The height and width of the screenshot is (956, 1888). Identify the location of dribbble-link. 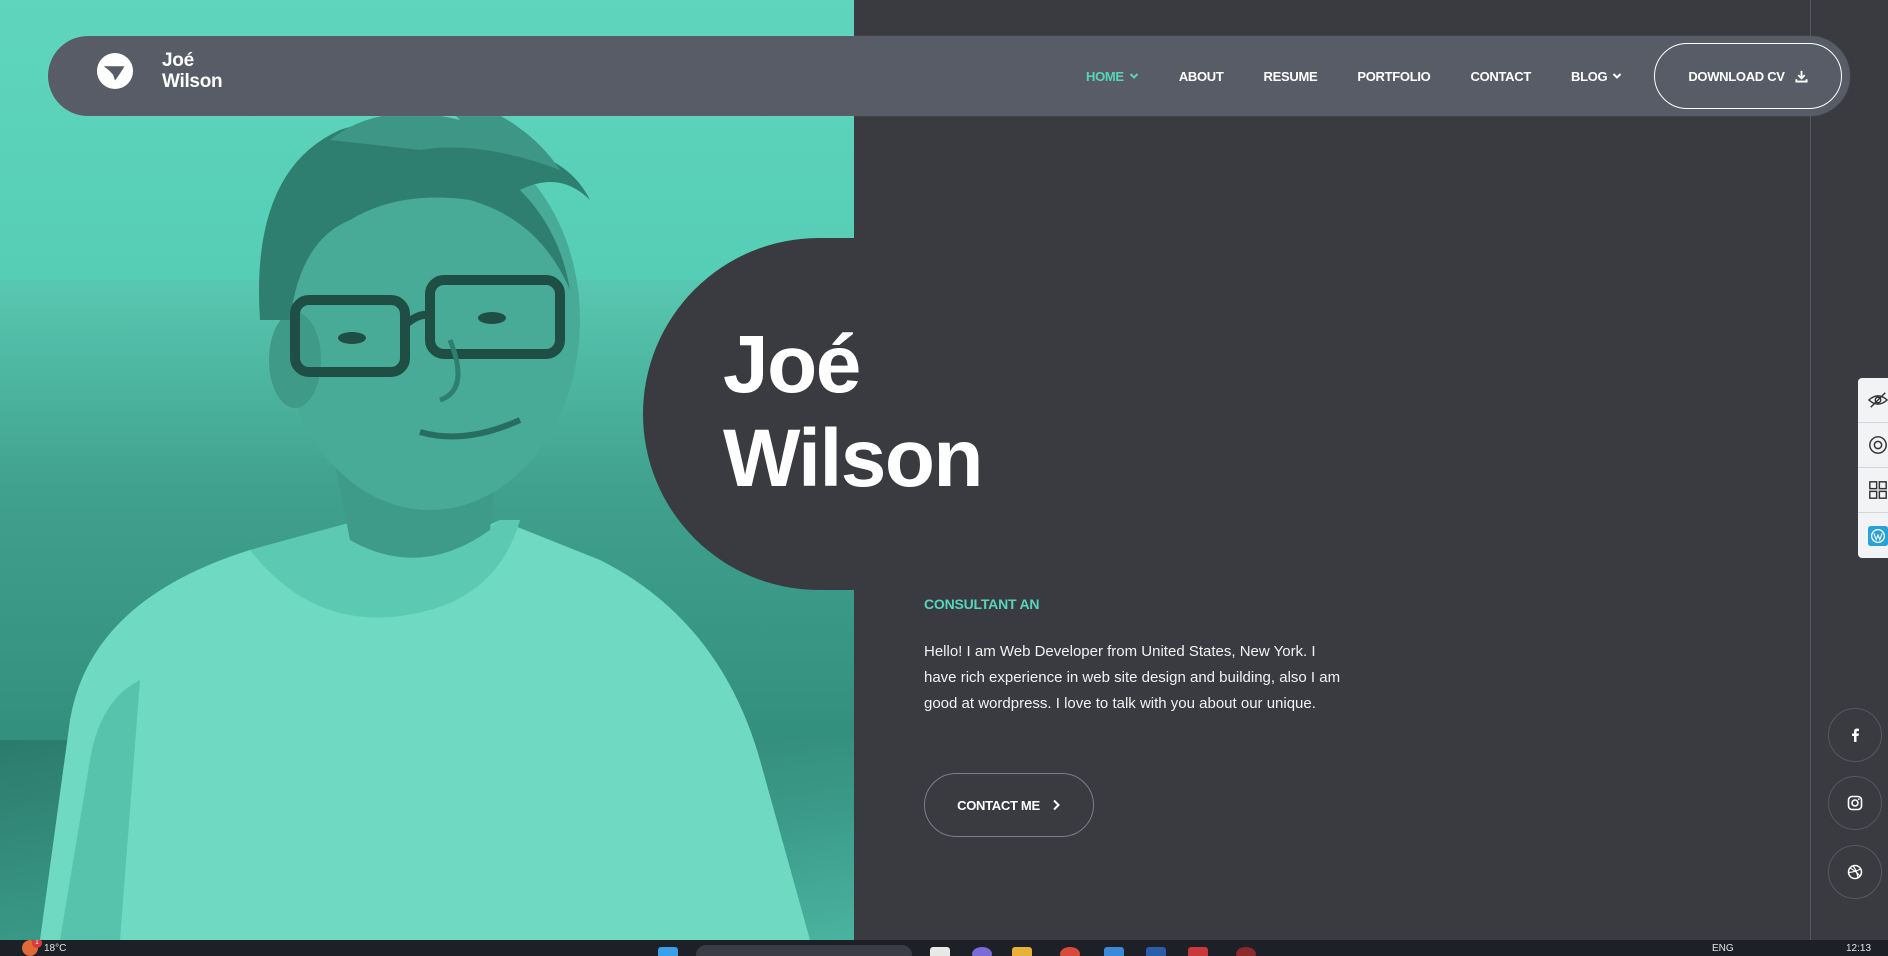
(1855, 872).